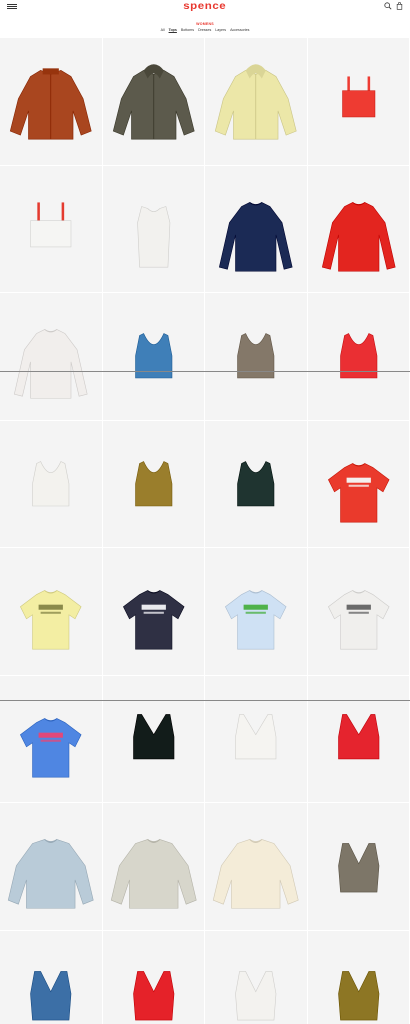 Image resolution: width=410 pixels, height=1024 pixels. I want to click on bag-icon, so click(399, 6).